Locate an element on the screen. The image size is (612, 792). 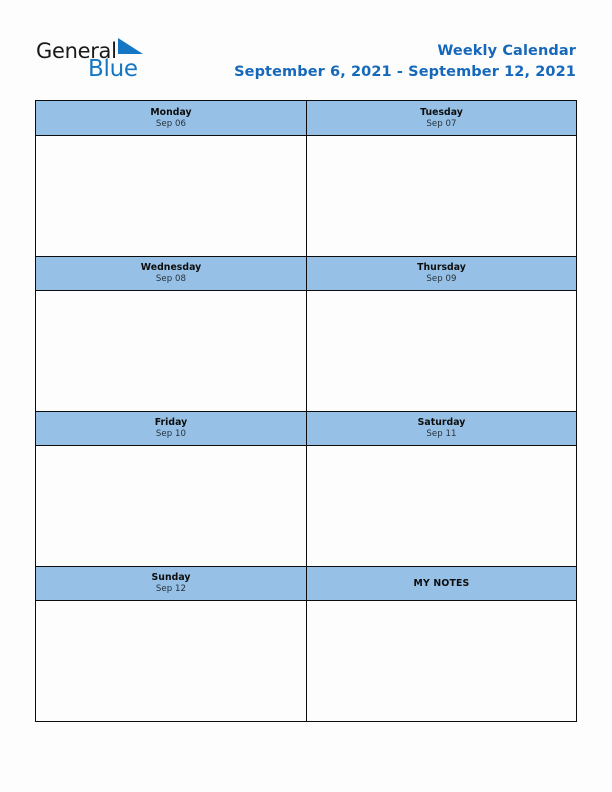
day-cell-thursday is located at coordinates (441, 351).